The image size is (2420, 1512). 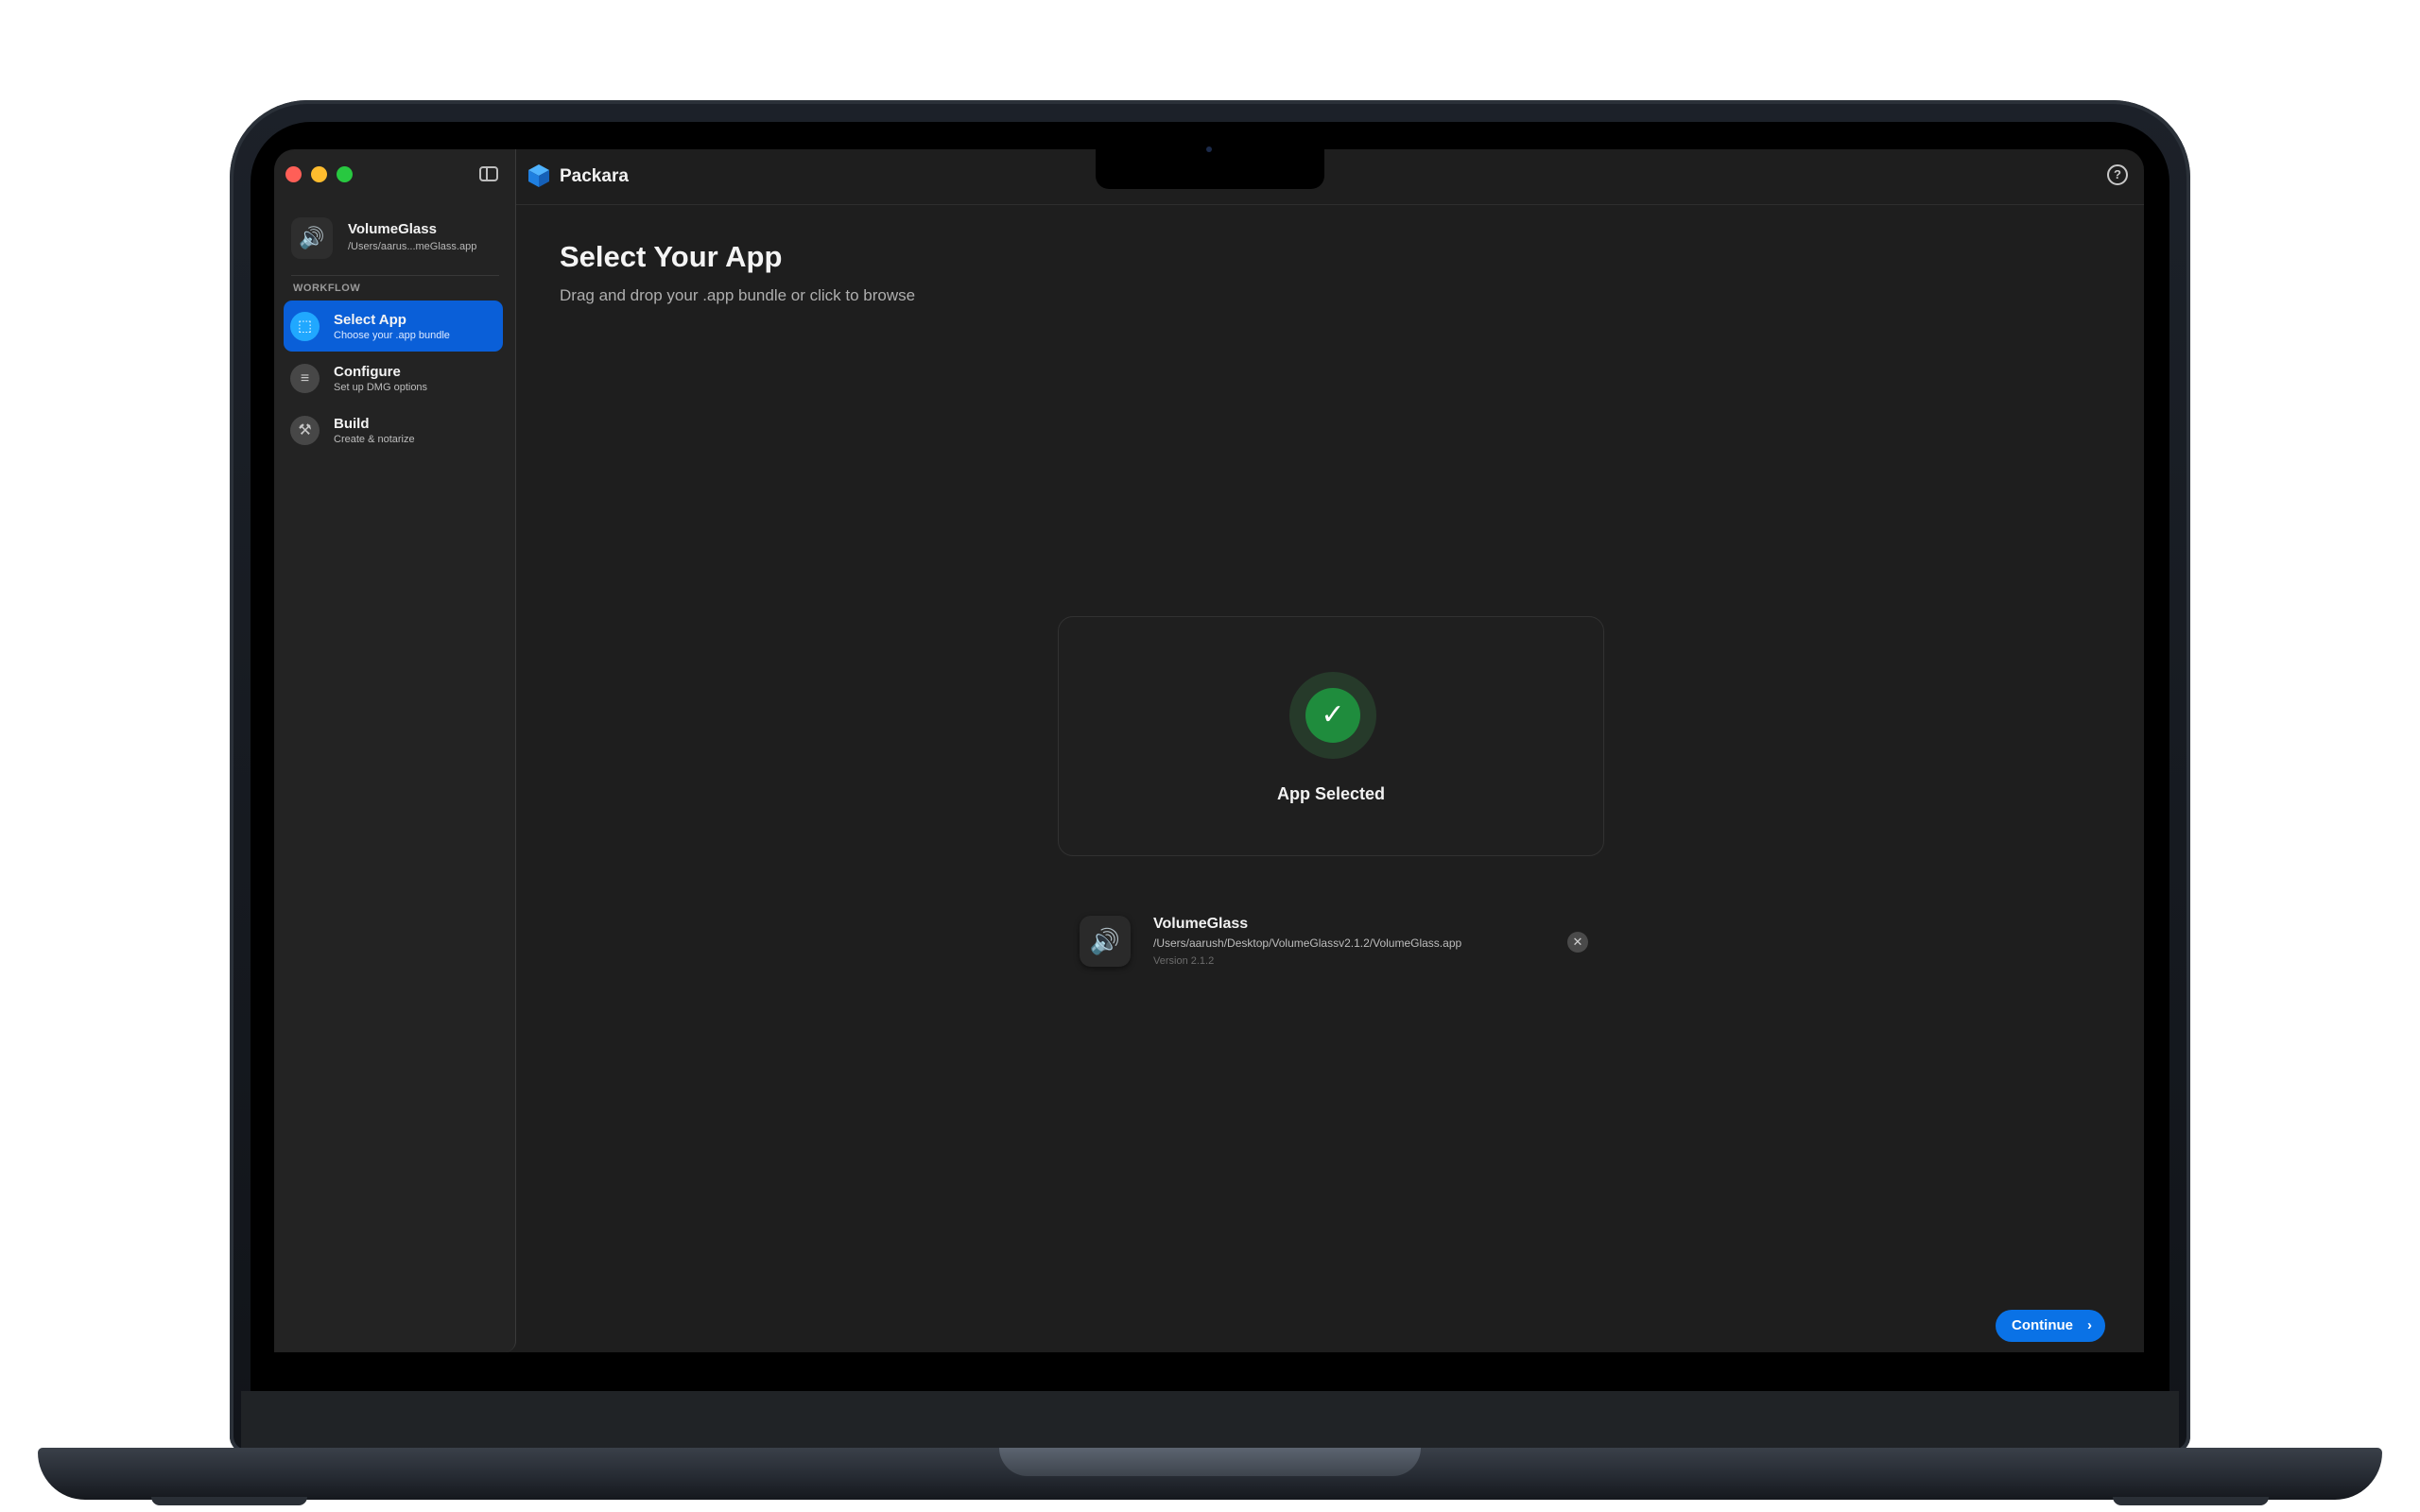 I want to click on sidebar-item-select-app: ⬚ Select App Choose your .app bundle, so click(x=393, y=326).